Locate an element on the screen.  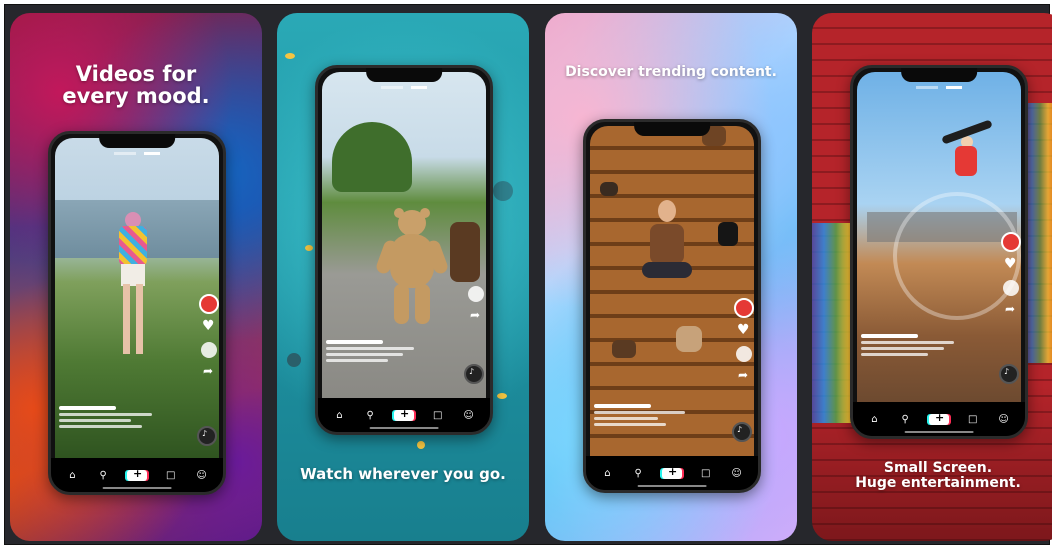
snowboarder-figure is located at coordinates (967, 160).